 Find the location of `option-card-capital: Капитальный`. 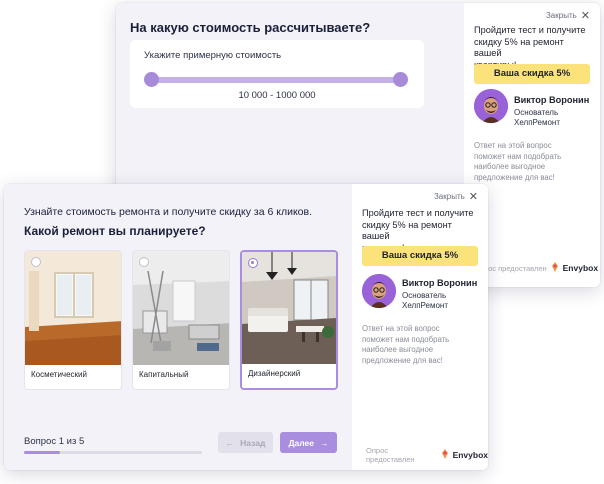

option-card-capital: Капитальный is located at coordinates (181, 320).